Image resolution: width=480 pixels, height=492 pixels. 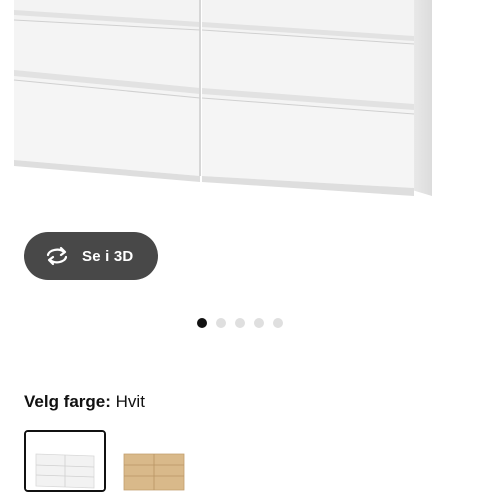 I want to click on rotate-arrows-icon, so click(x=57, y=256).